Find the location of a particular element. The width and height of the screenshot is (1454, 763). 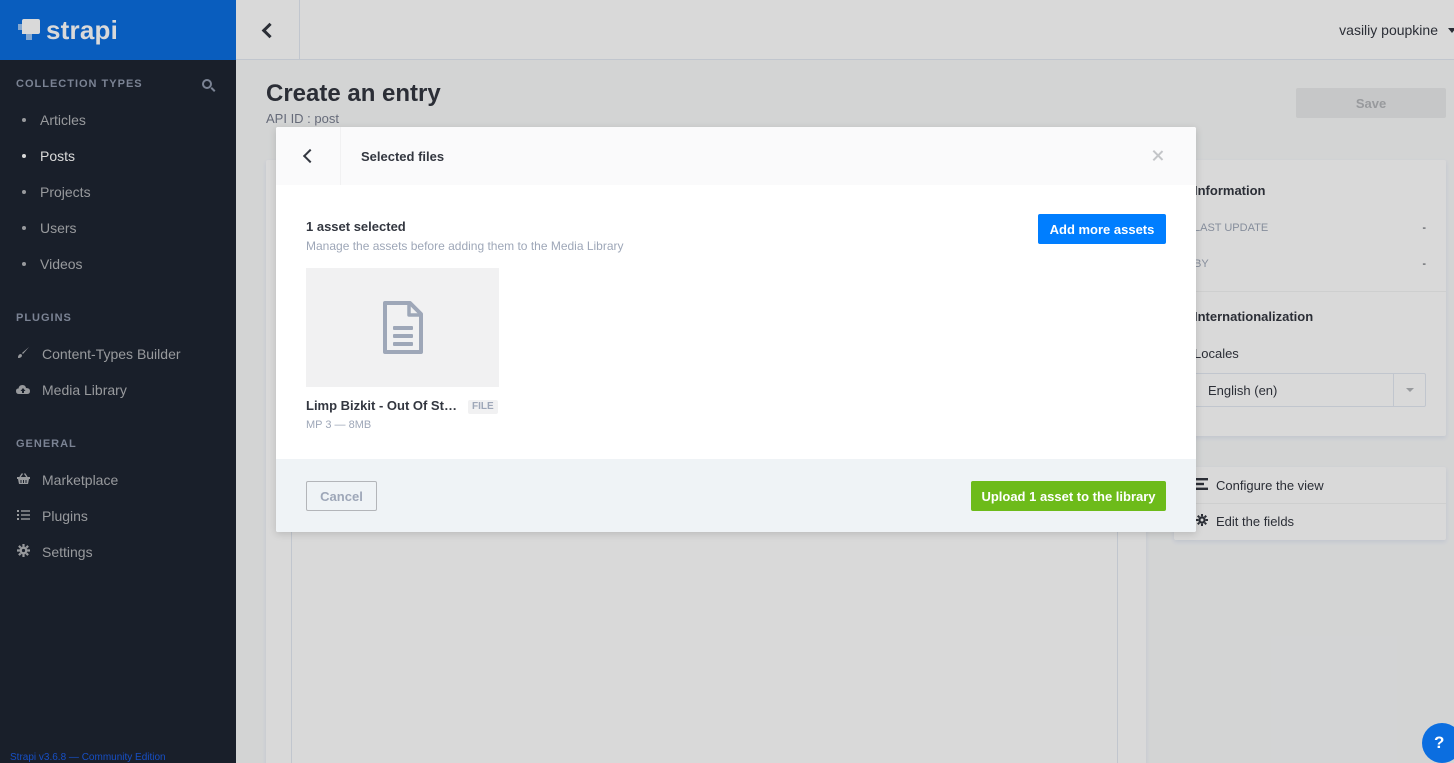

upload-button: Upload 1 asset to the library is located at coordinates (1068, 496).